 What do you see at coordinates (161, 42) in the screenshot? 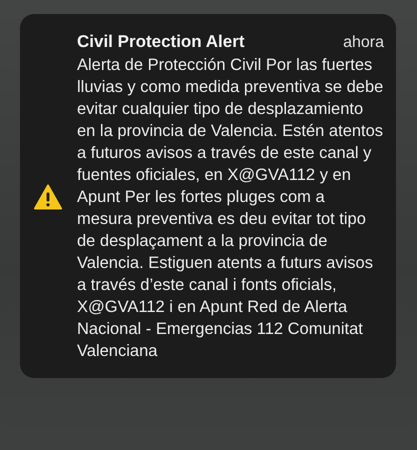
I see `alert-title: Civil Protection Alert` at bounding box center [161, 42].